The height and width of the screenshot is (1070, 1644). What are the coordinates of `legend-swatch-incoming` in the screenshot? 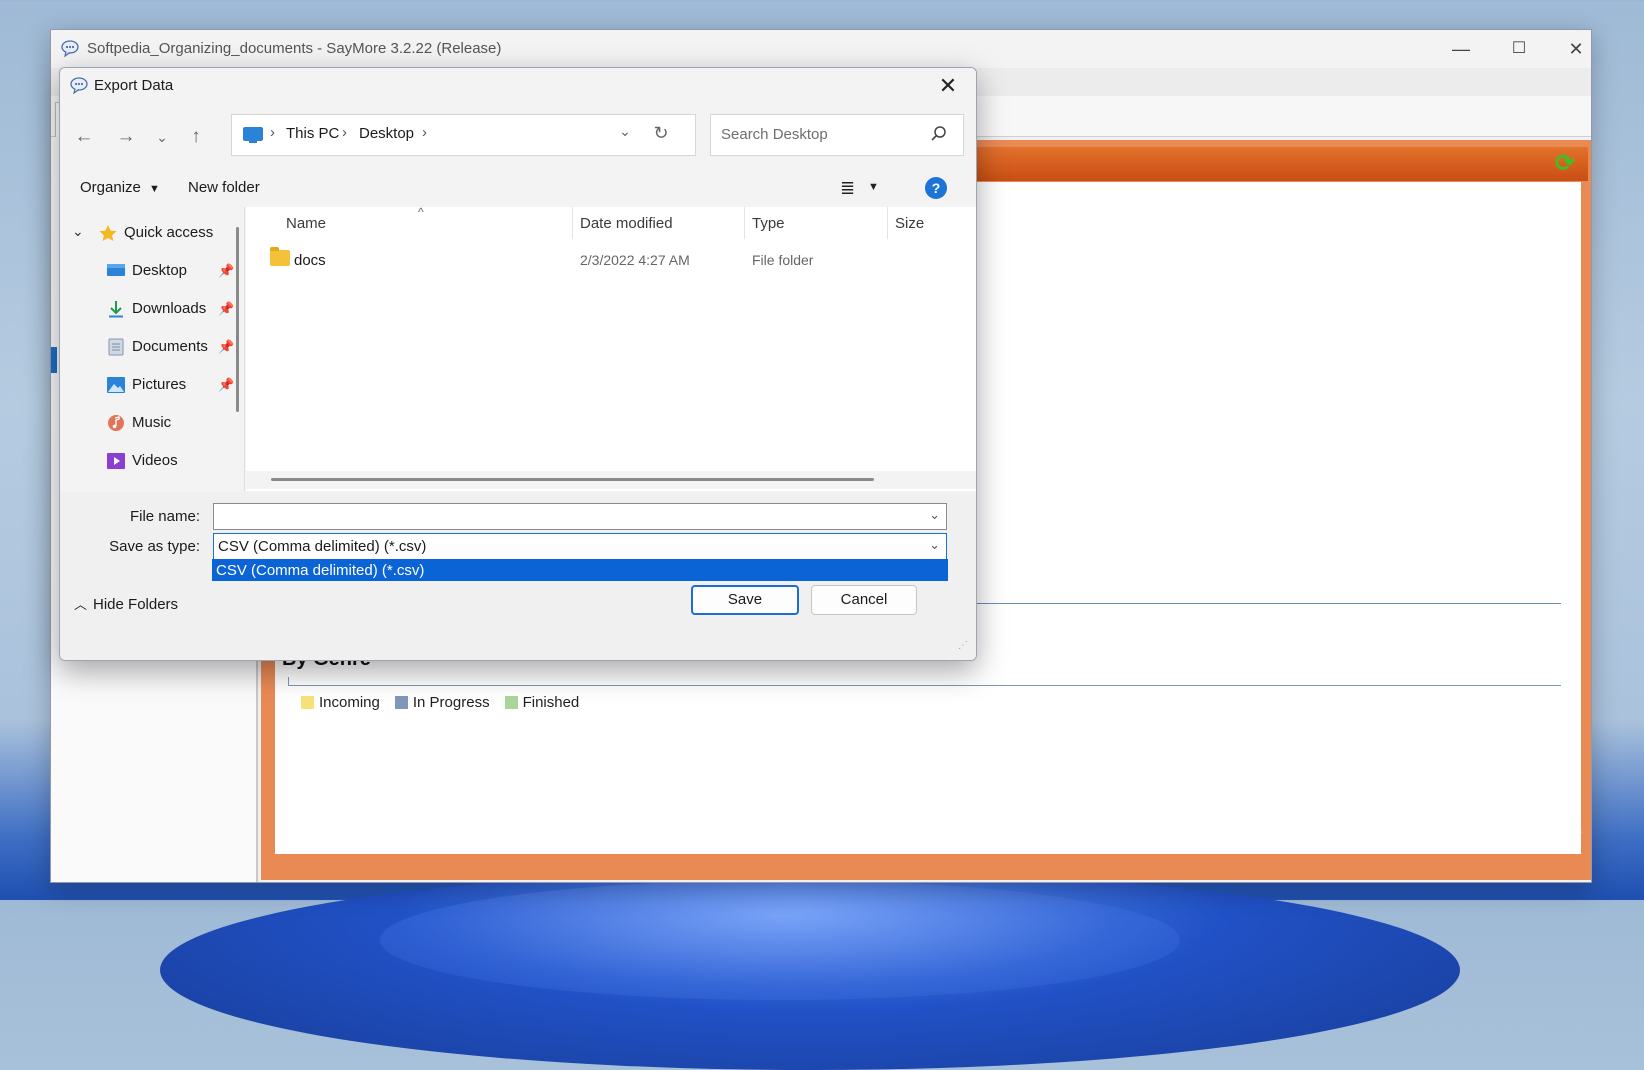 It's located at (307, 702).